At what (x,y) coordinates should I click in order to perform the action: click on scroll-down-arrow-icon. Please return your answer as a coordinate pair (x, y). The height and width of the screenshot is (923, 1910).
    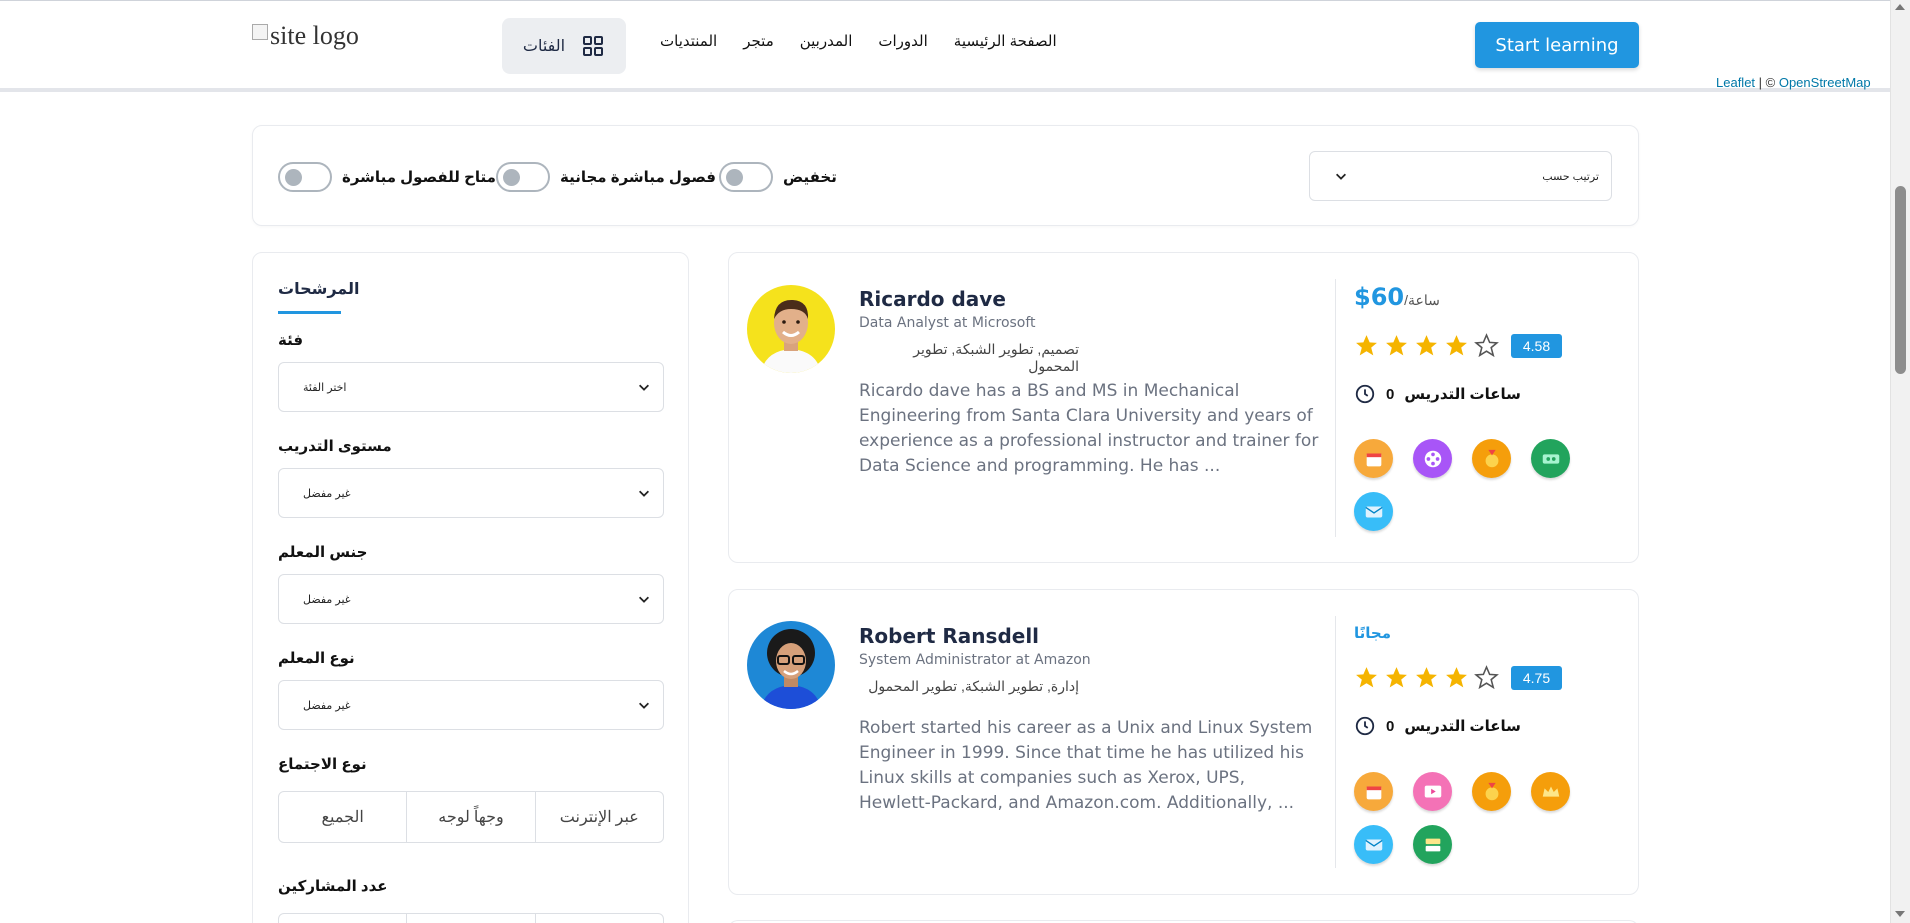
    Looking at the image, I should click on (1900, 914).